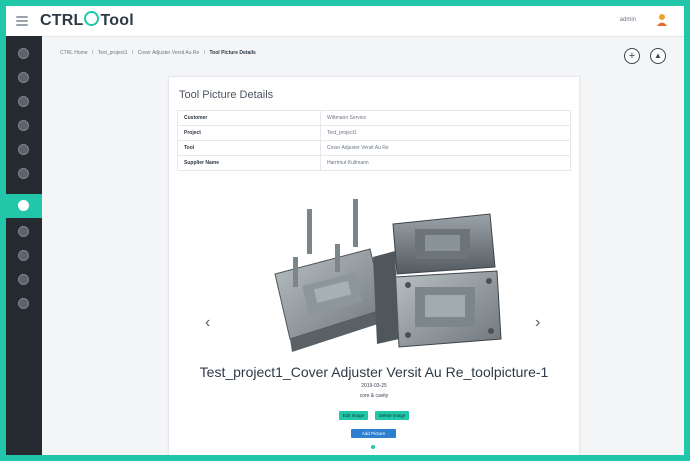  I want to click on table-row: Tool Cover Adjuster Versit Au Re, so click(374, 148).